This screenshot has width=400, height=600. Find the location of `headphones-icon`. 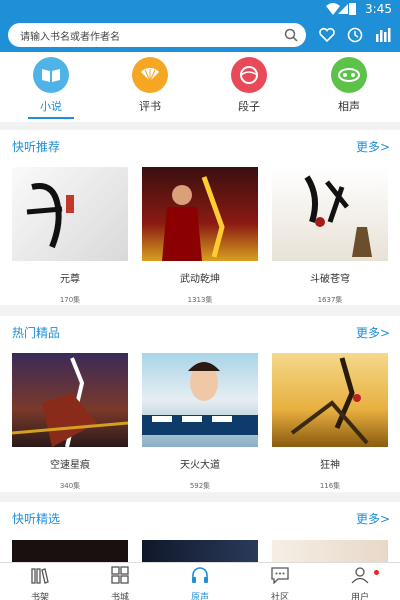

headphones-icon is located at coordinates (200, 575).